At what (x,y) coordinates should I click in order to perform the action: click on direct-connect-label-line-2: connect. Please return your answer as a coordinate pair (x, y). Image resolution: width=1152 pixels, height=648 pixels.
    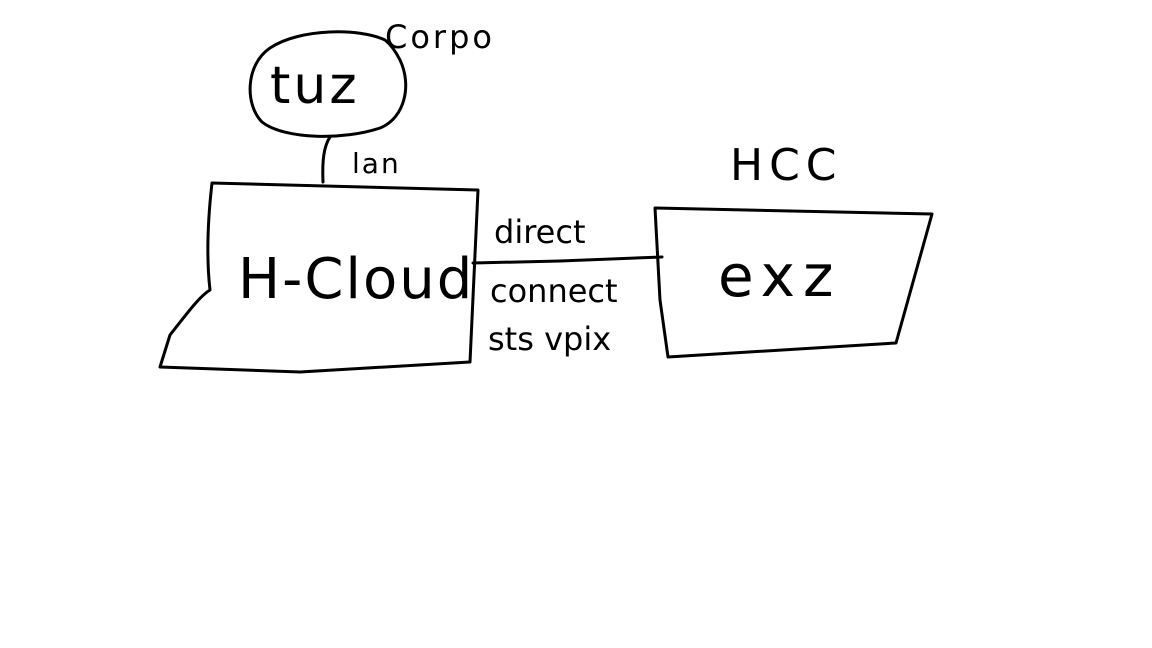
    Looking at the image, I should click on (554, 291).